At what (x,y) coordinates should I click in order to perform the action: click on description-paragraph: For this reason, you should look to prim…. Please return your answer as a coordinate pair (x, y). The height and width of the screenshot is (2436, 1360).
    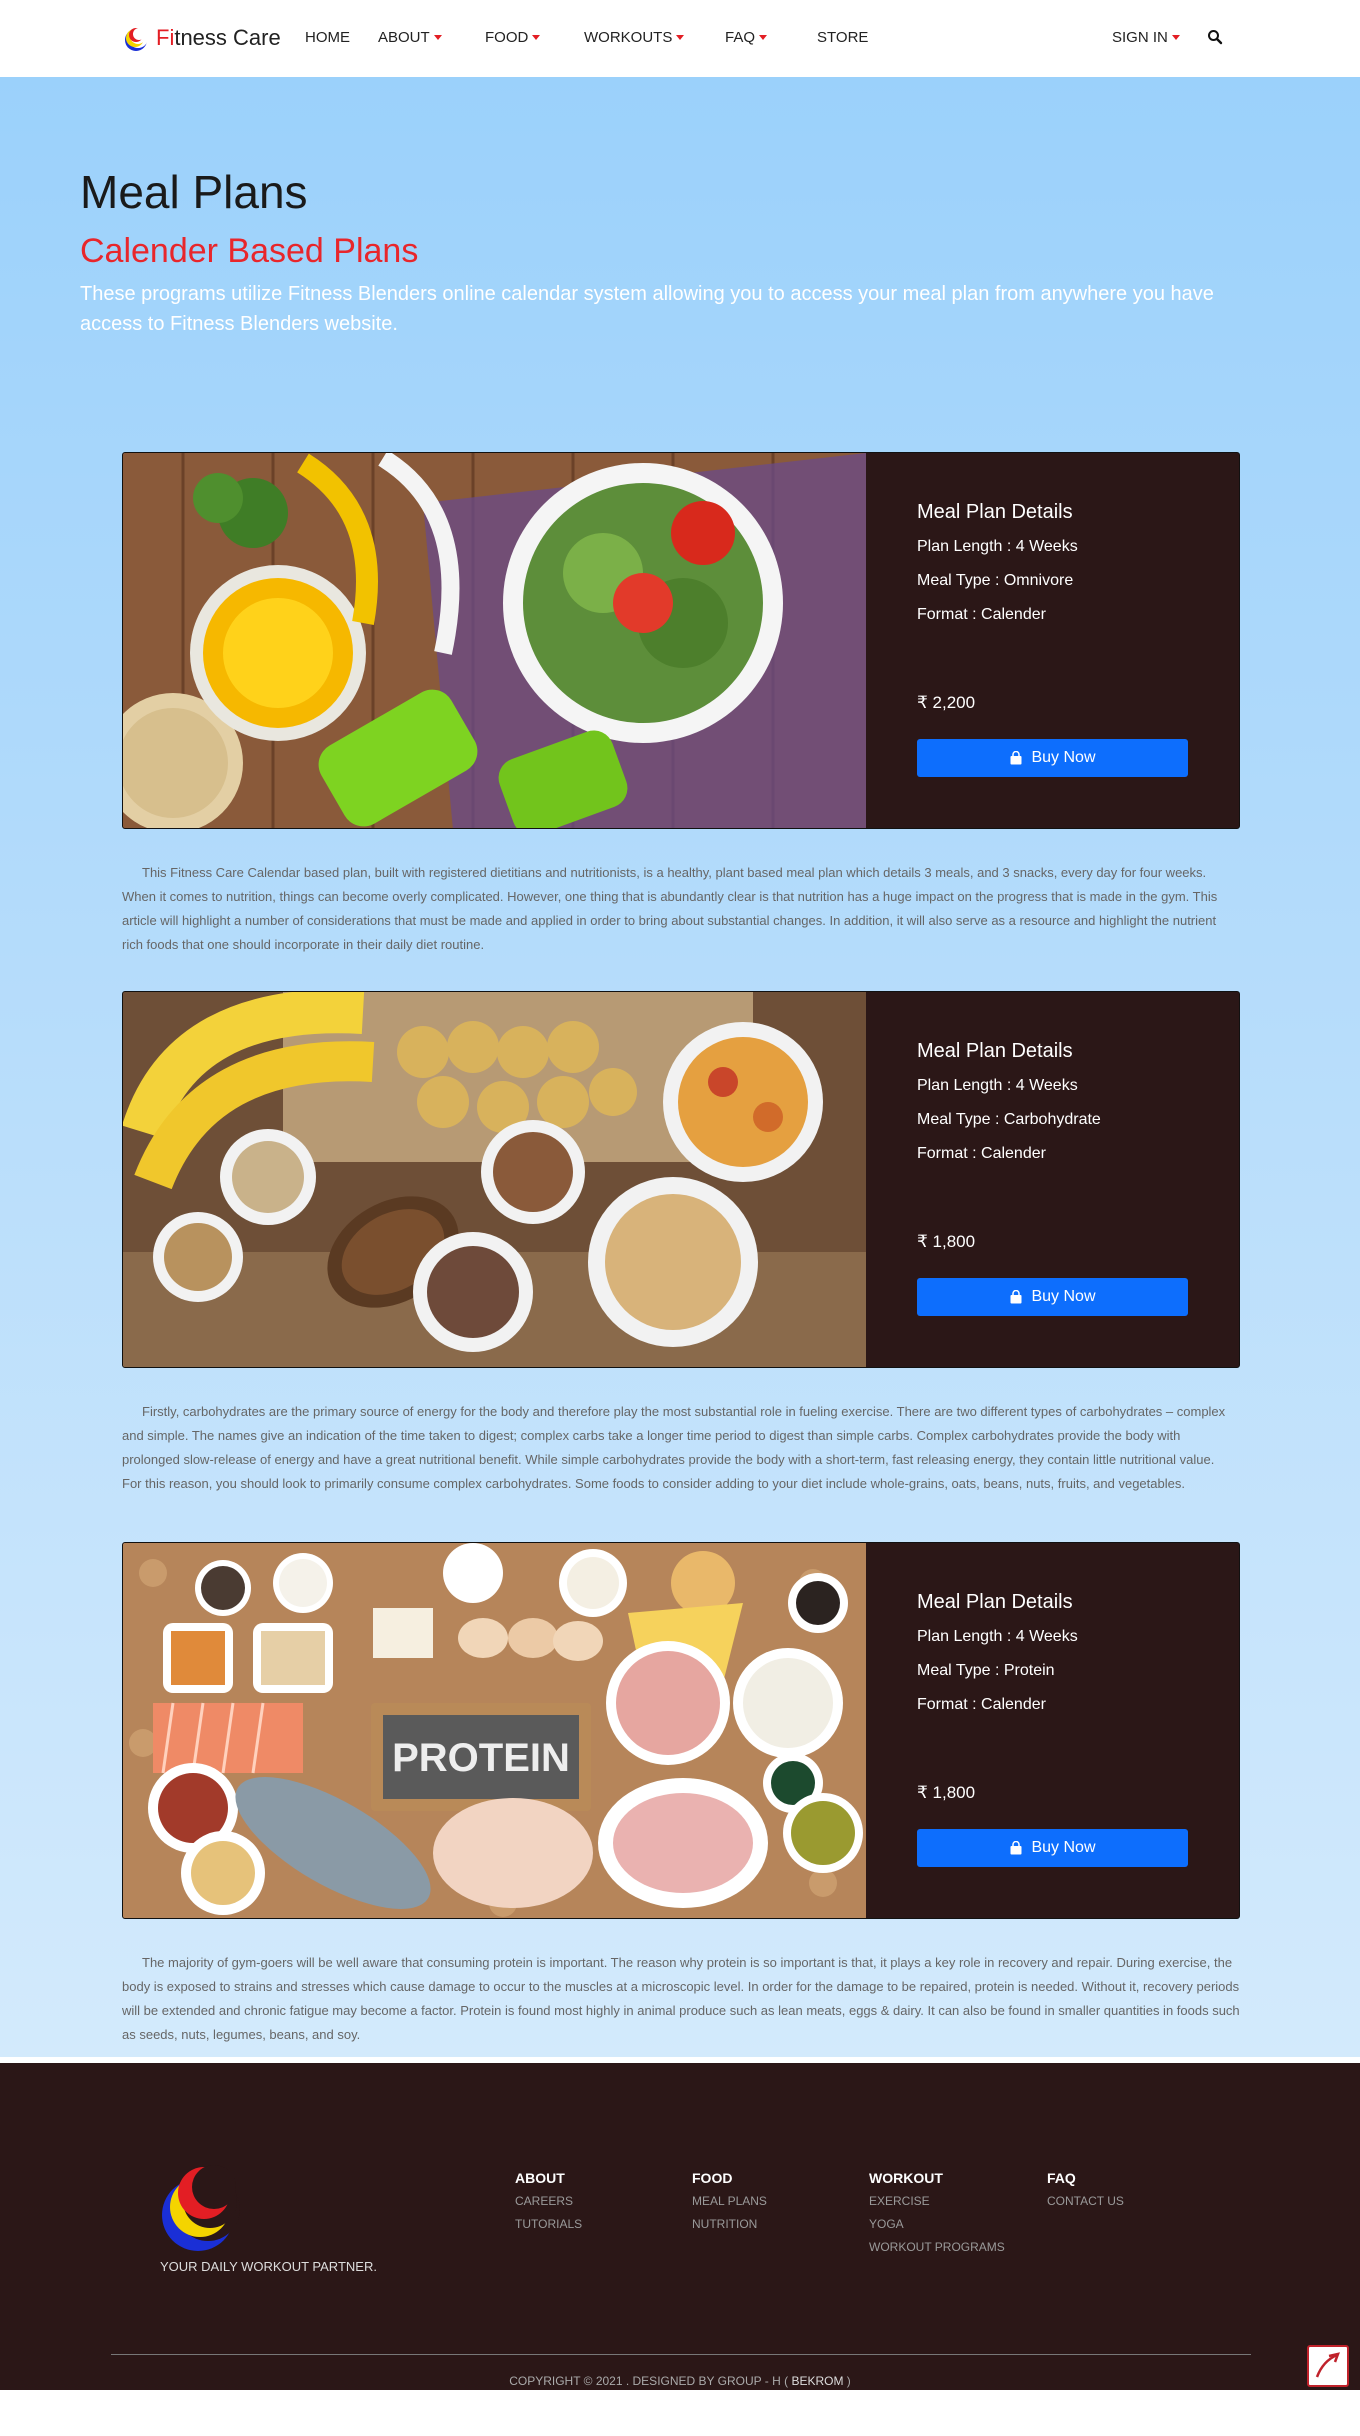
    Looking at the image, I should click on (653, 1483).